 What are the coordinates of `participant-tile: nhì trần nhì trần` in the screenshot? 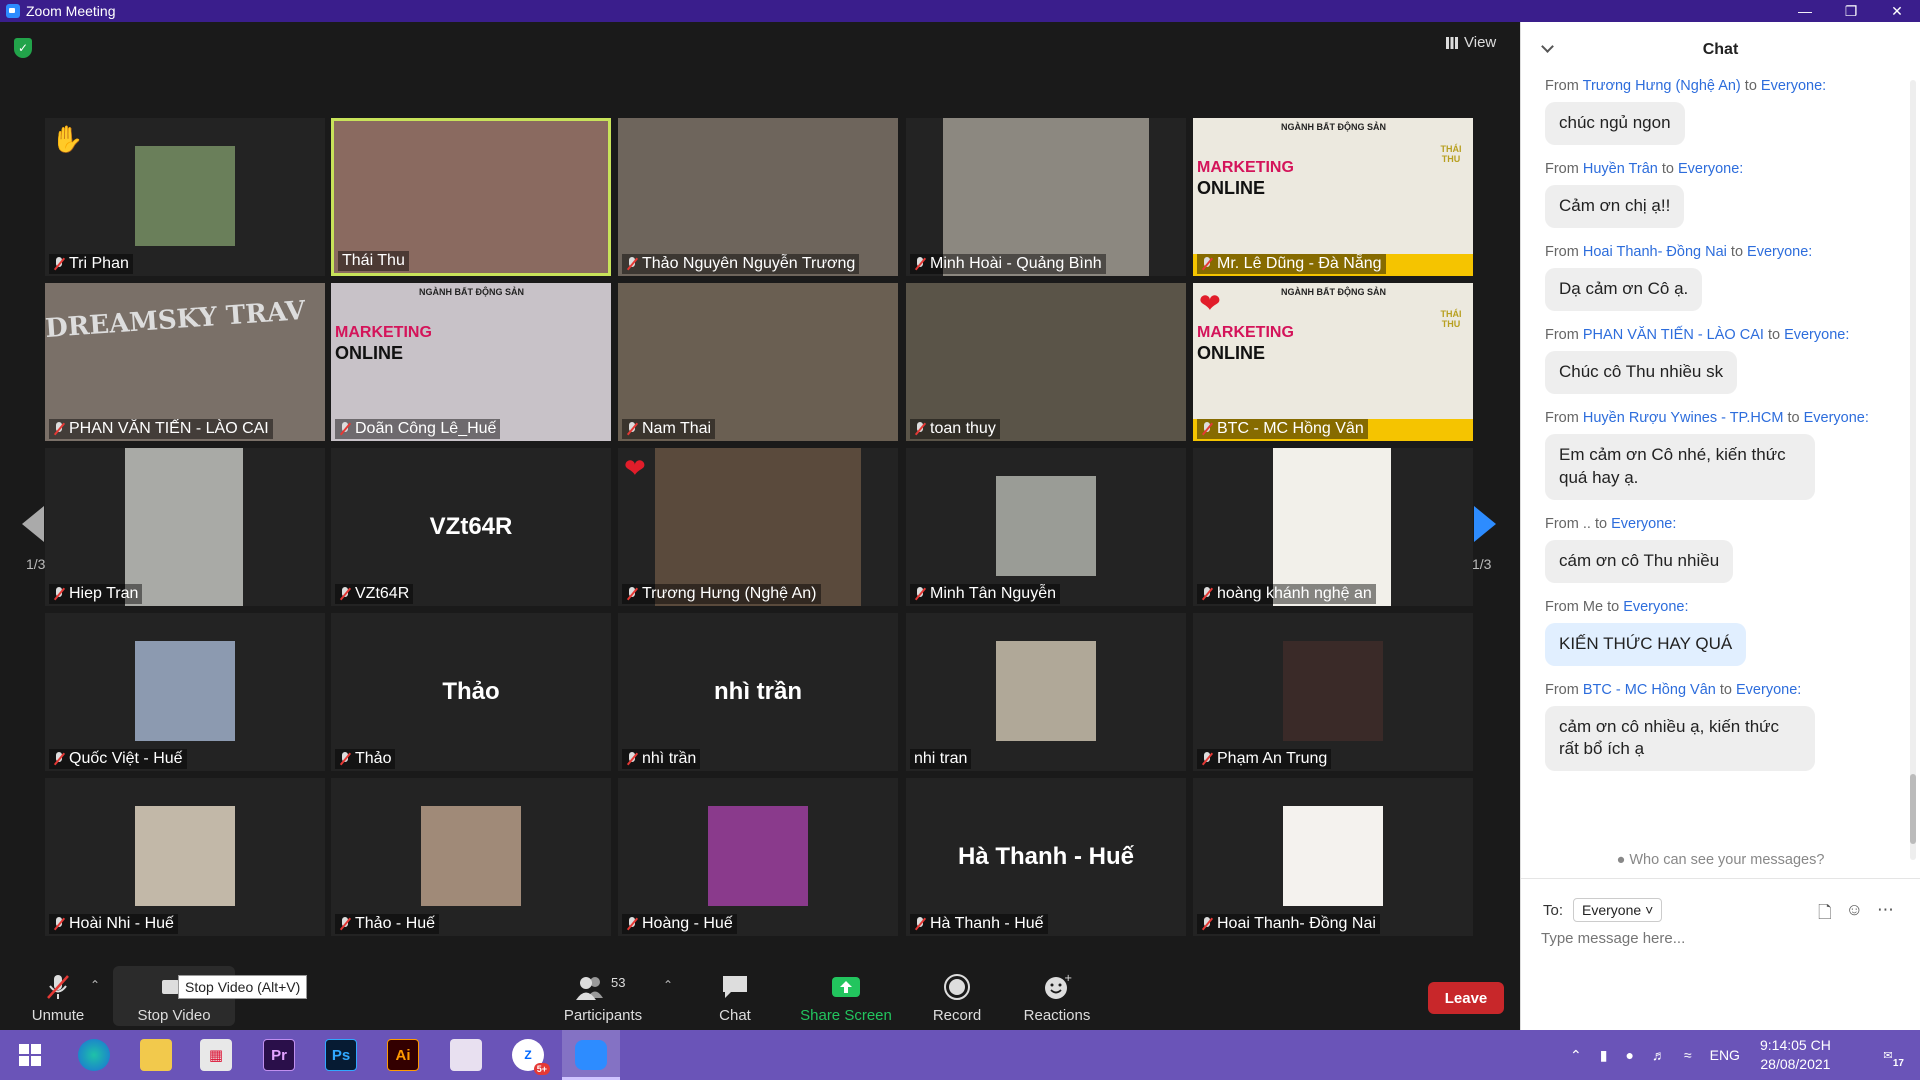 It's located at (758, 692).